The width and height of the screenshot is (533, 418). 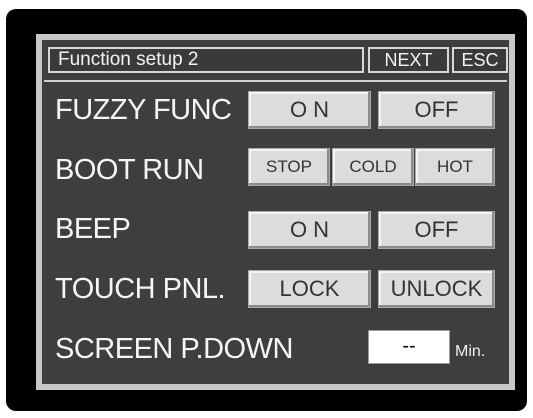 What do you see at coordinates (174, 349) in the screenshot?
I see `screen-power-down-label: SCREEN P.DOWN` at bounding box center [174, 349].